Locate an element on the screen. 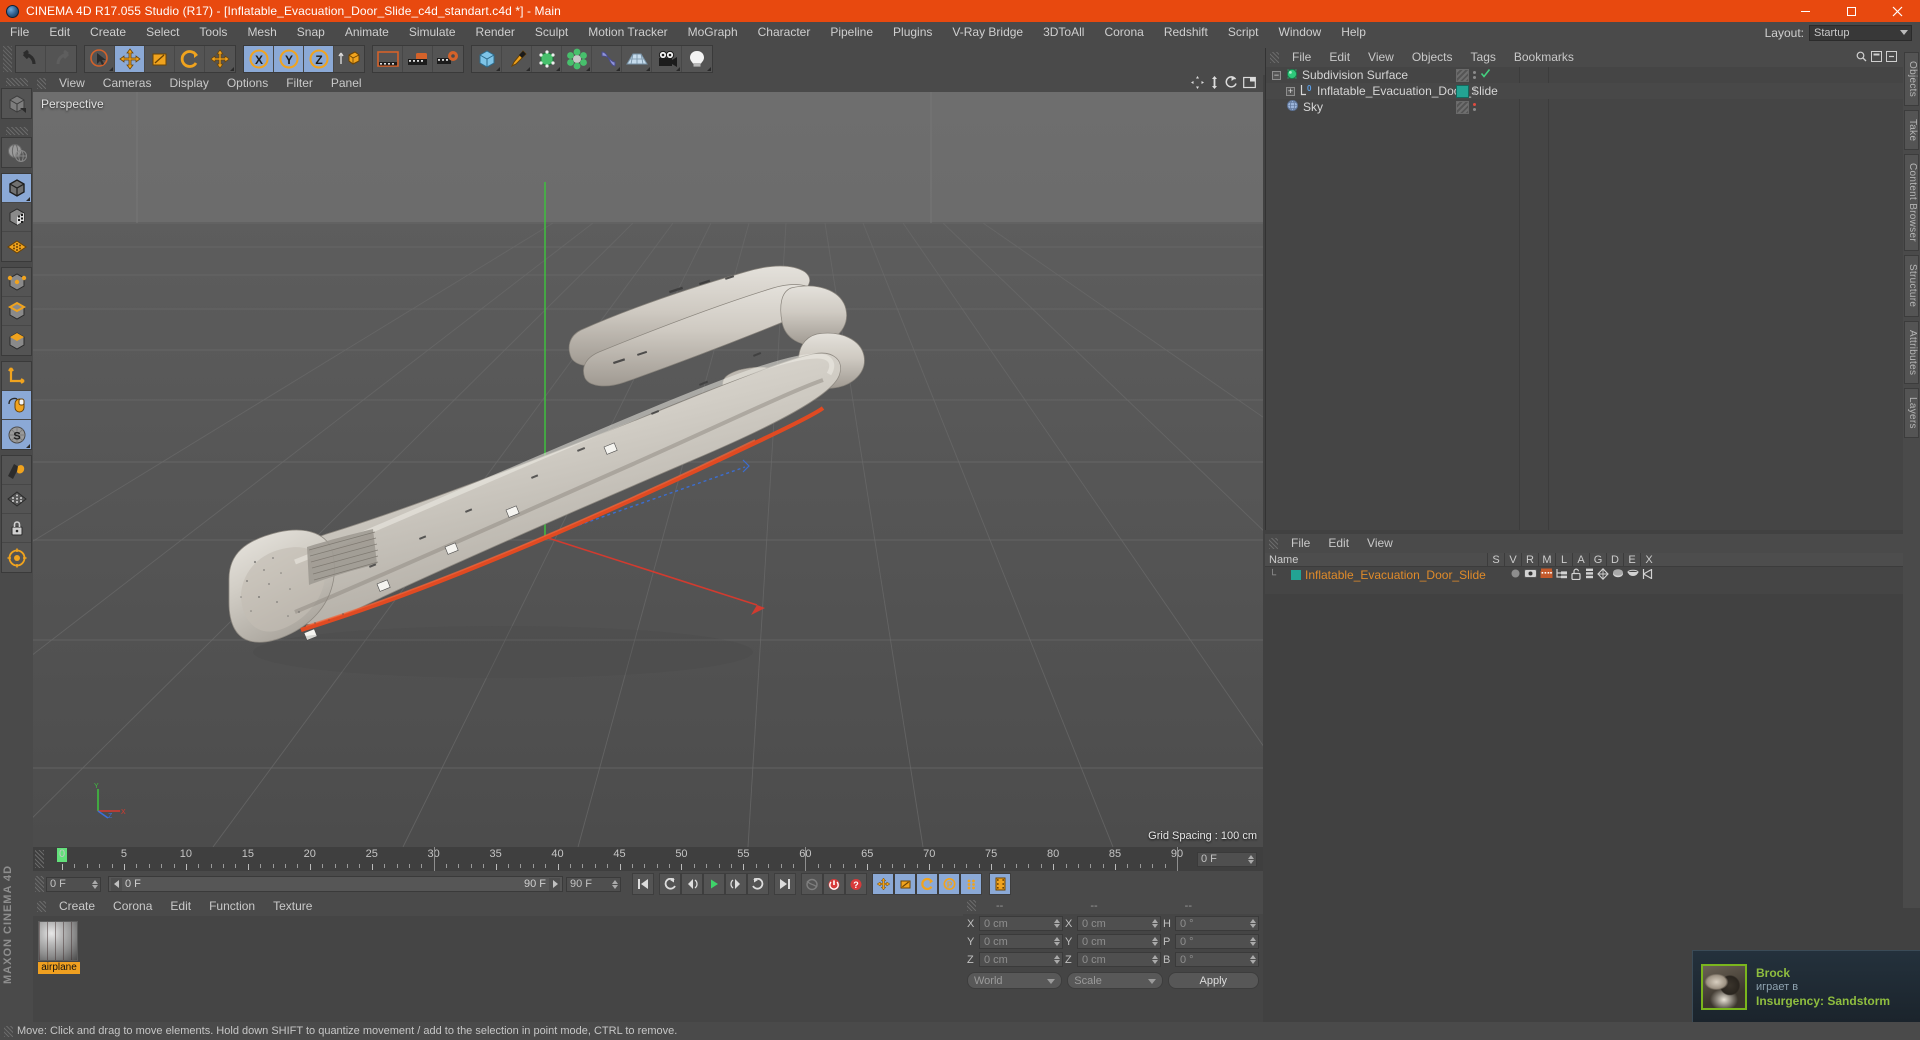  mm-menu-function: Function is located at coordinates (232, 906).